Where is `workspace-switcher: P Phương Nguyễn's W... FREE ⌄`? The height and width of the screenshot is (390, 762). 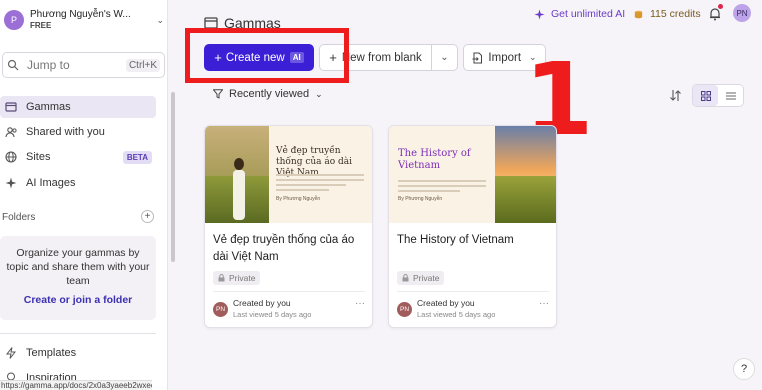
workspace-switcher: P Phương Nguyễn's W... FREE ⌄ is located at coordinates (84, 20).